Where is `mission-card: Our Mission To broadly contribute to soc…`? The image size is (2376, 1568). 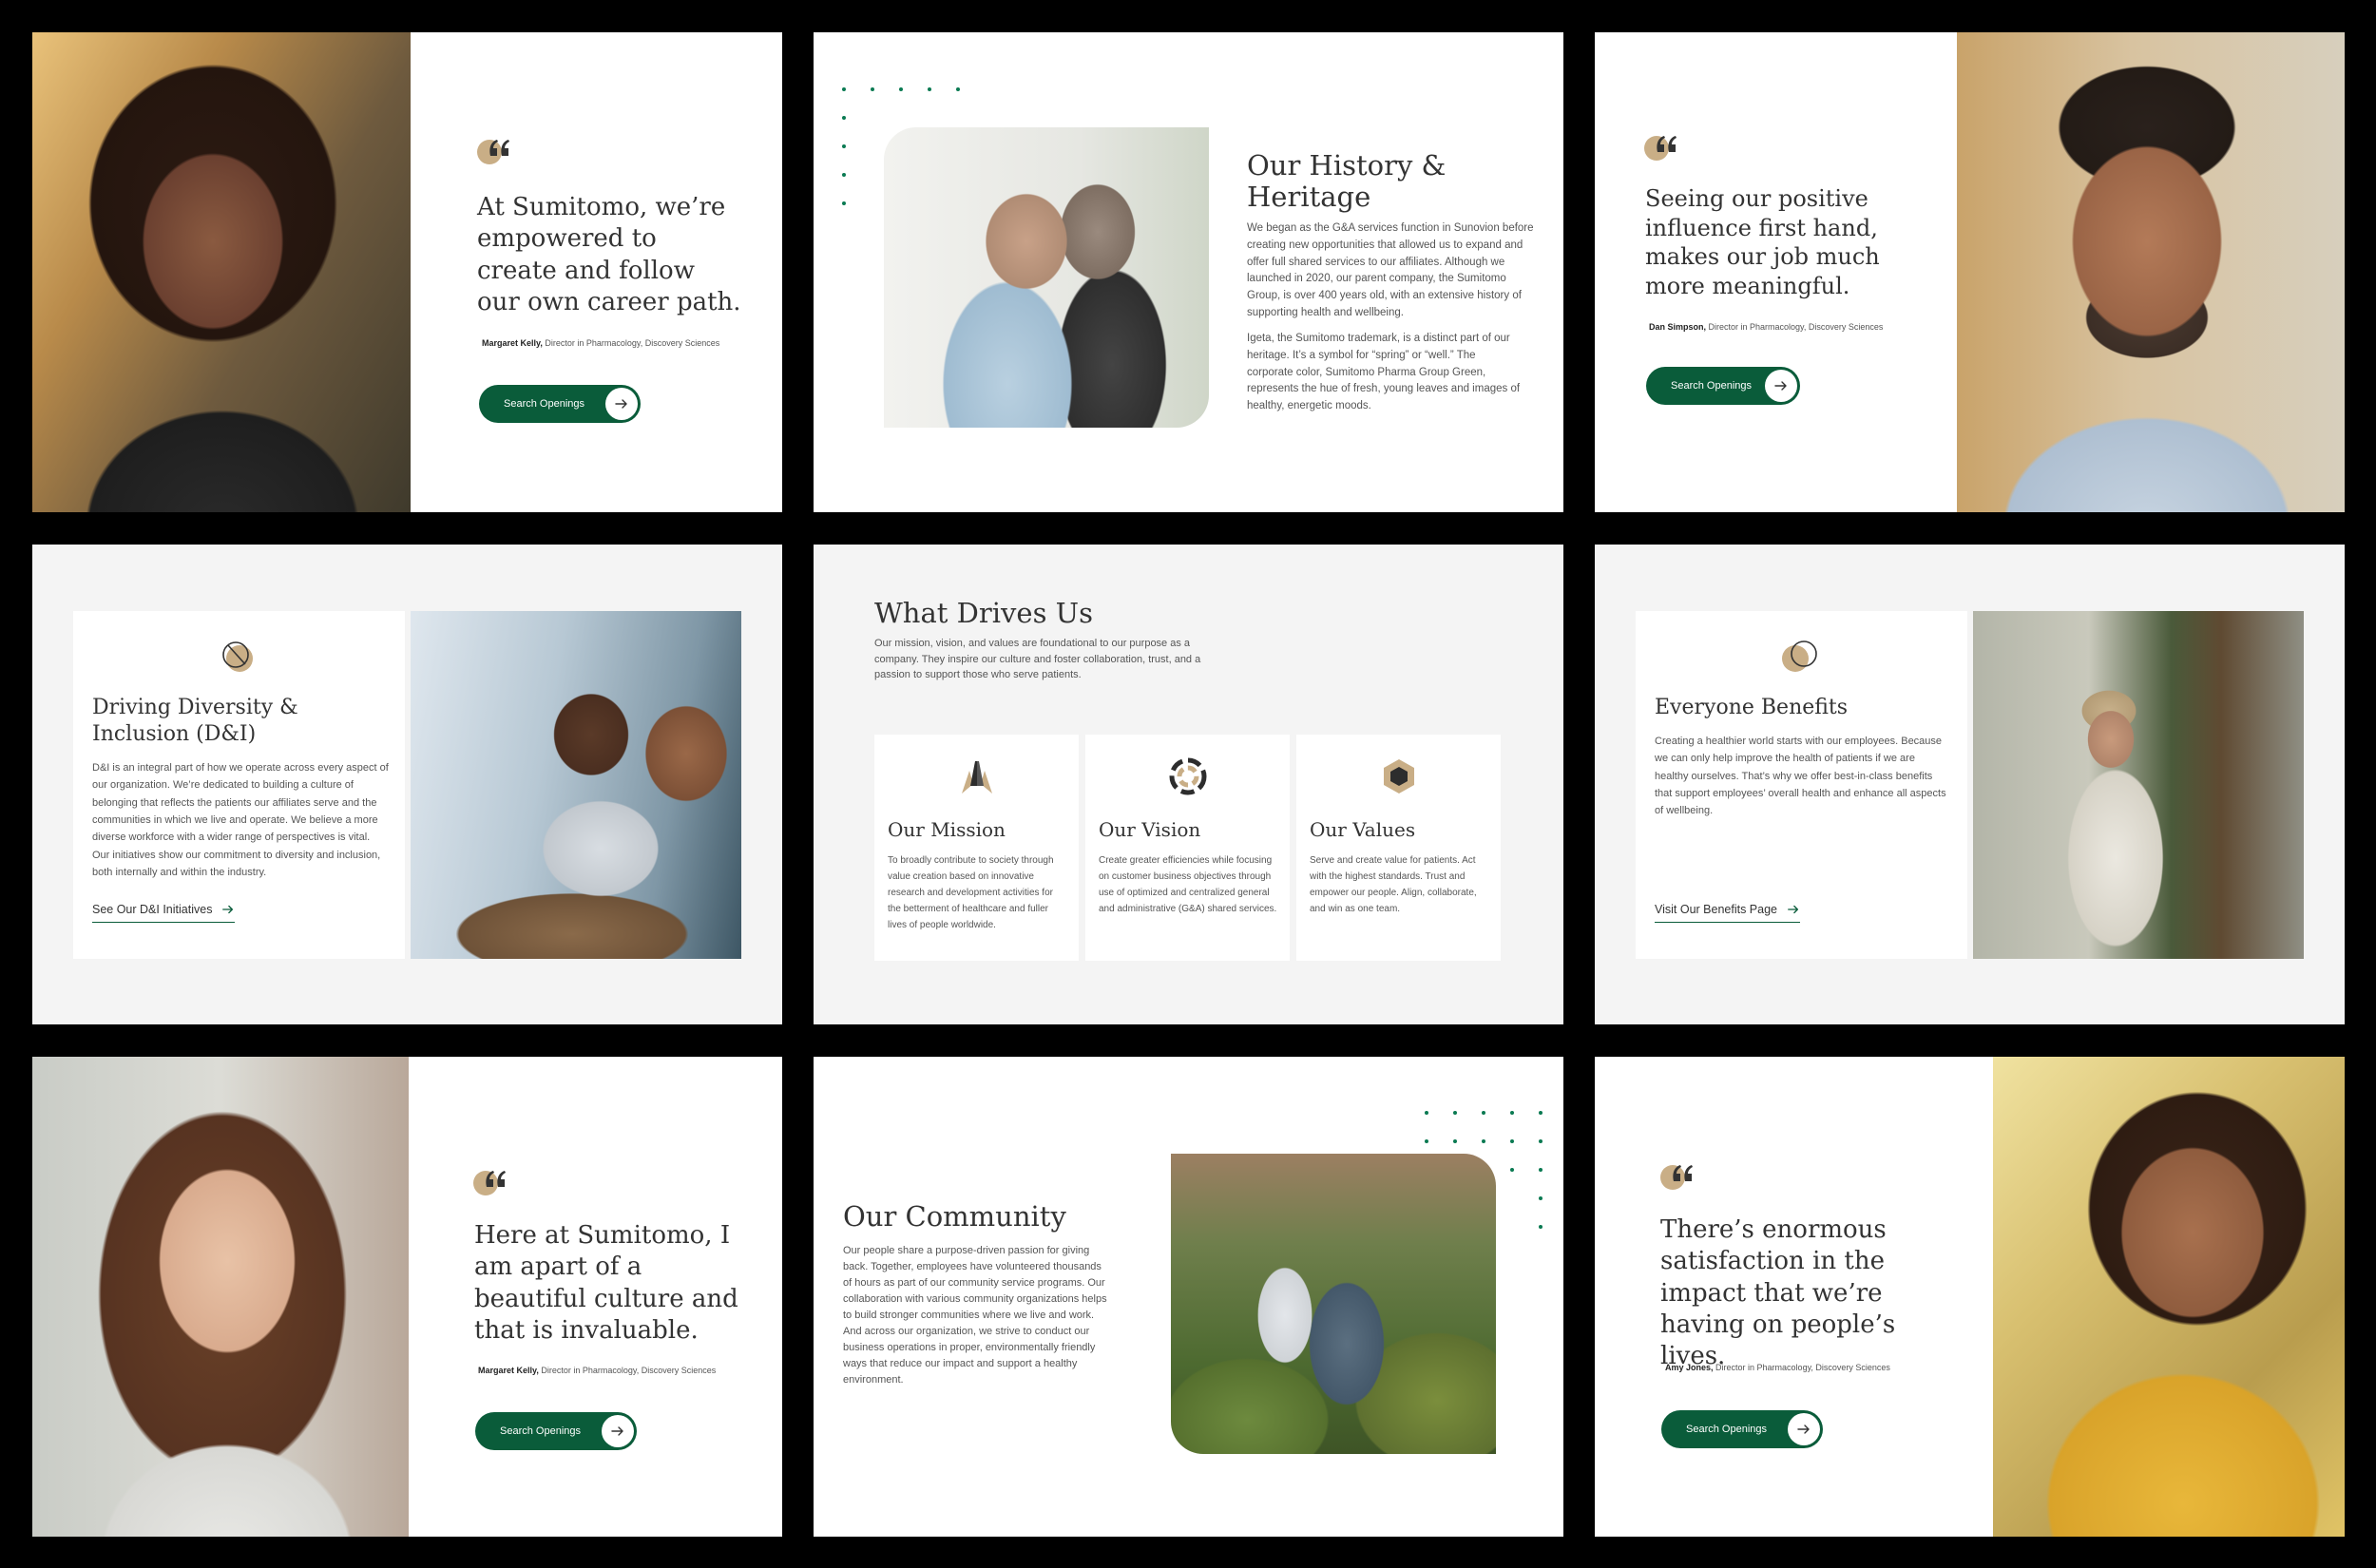
mission-card: Our Mission To broadly contribute to soc… is located at coordinates (976, 848).